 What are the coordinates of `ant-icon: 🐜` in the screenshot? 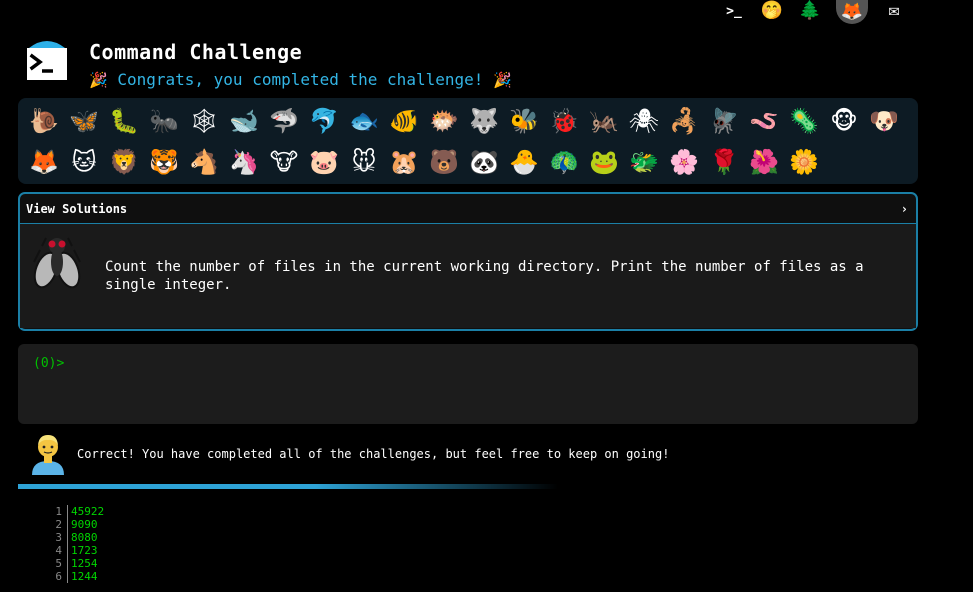 It's located at (164, 120).